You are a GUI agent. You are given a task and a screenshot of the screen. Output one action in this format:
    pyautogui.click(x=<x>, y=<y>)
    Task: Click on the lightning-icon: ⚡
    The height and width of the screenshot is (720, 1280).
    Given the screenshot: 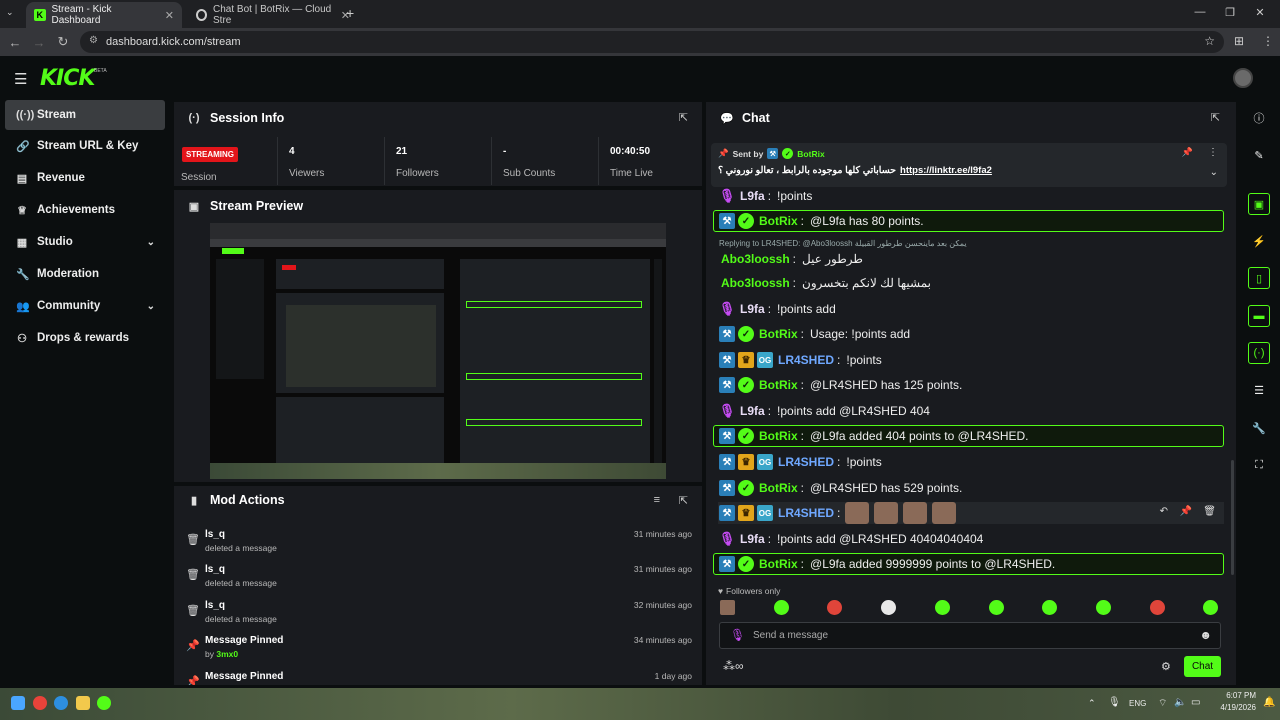 What is the action you would take?
    pyautogui.click(x=1259, y=241)
    